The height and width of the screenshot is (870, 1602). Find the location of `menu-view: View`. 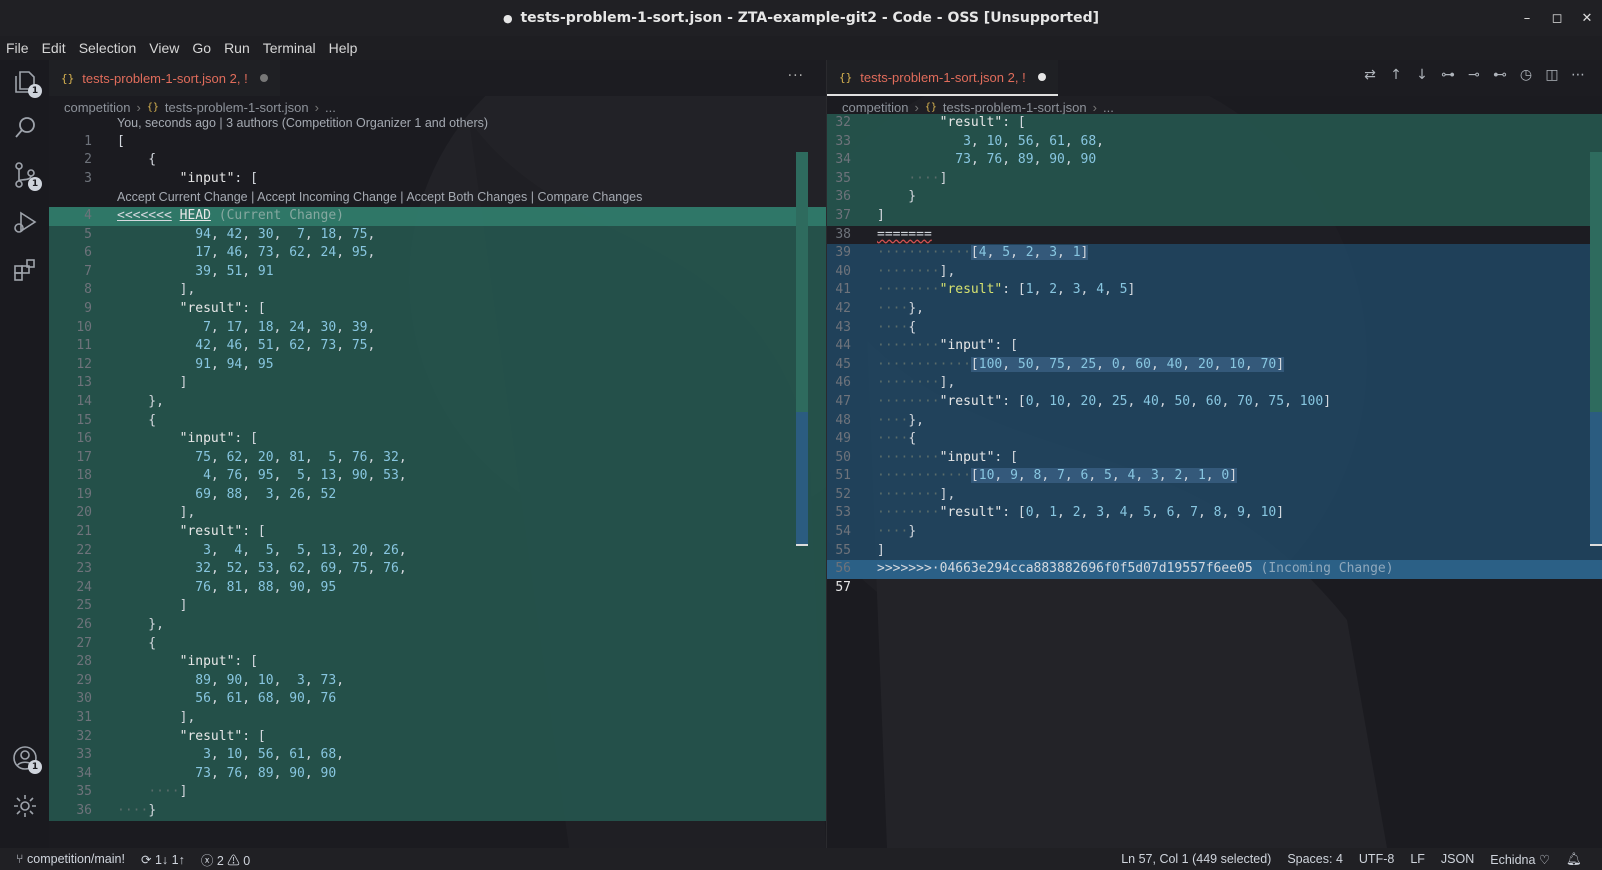

menu-view: View is located at coordinates (164, 48).